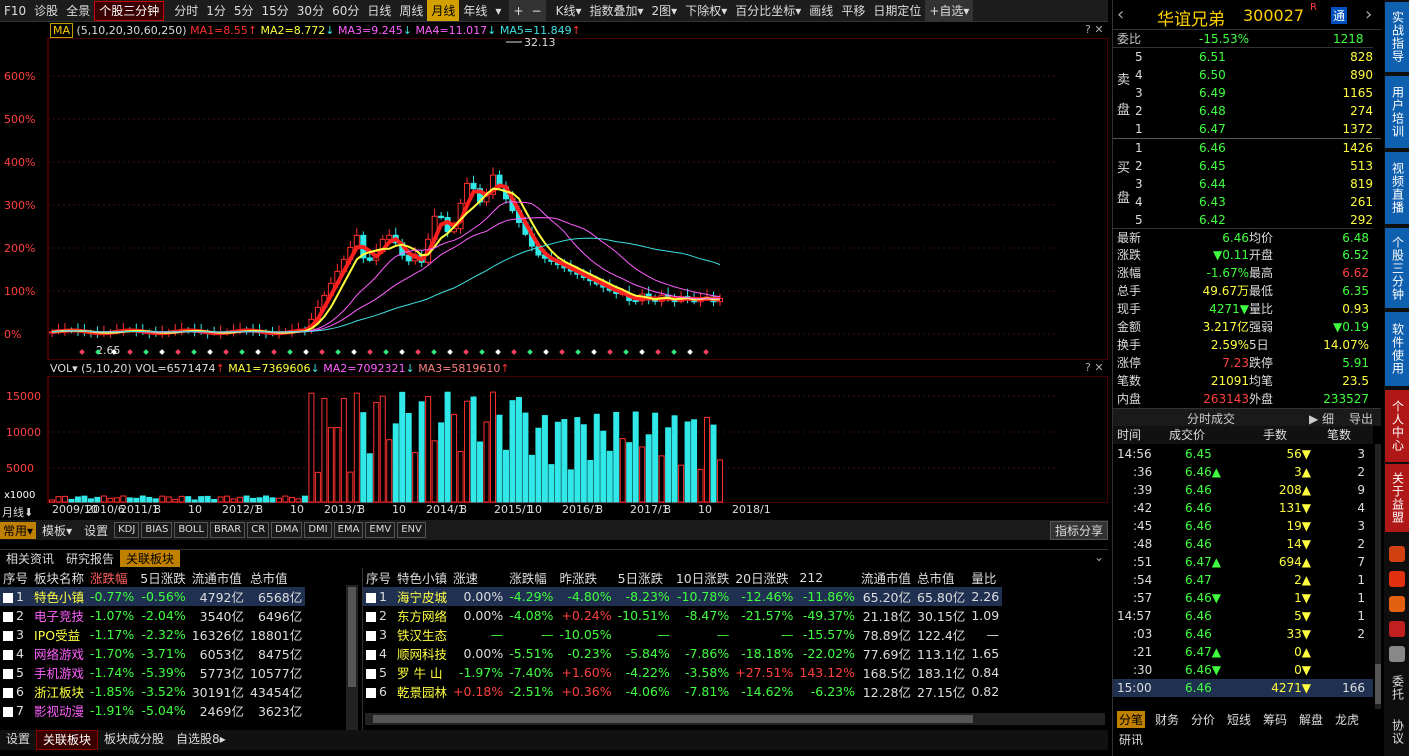 This screenshot has height=756, width=1409. Describe the element at coordinates (15, 10) in the screenshot. I see `f10-button: F10` at that location.